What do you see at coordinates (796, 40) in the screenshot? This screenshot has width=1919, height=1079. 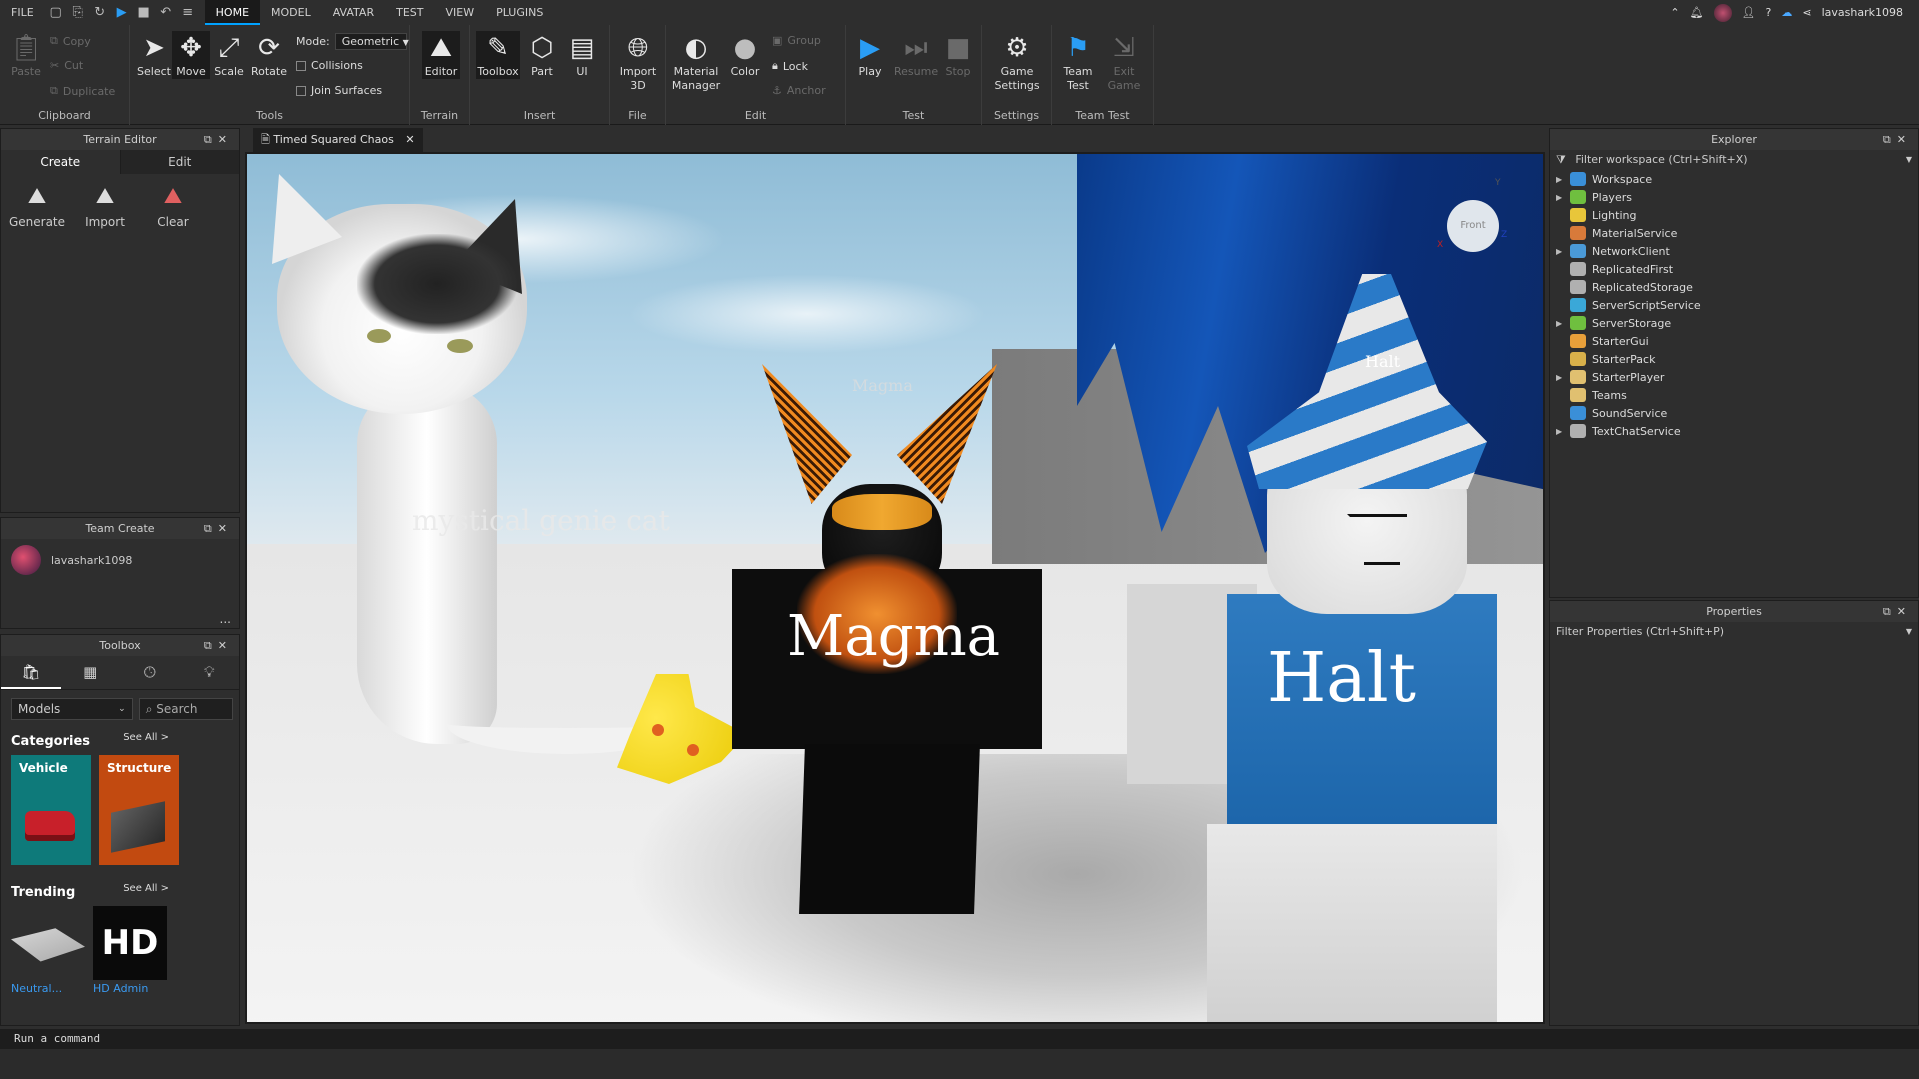 I see `group-button: ▣ Group` at bounding box center [796, 40].